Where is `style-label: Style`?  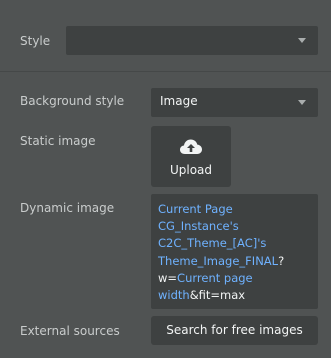 style-label: Style is located at coordinates (35, 41).